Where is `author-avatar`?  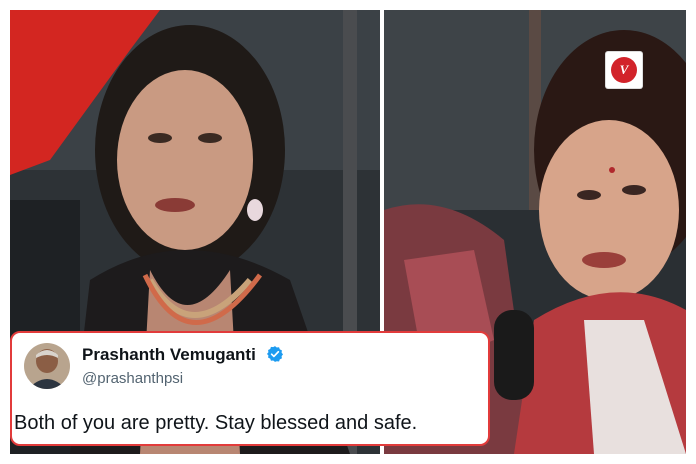 author-avatar is located at coordinates (47, 366).